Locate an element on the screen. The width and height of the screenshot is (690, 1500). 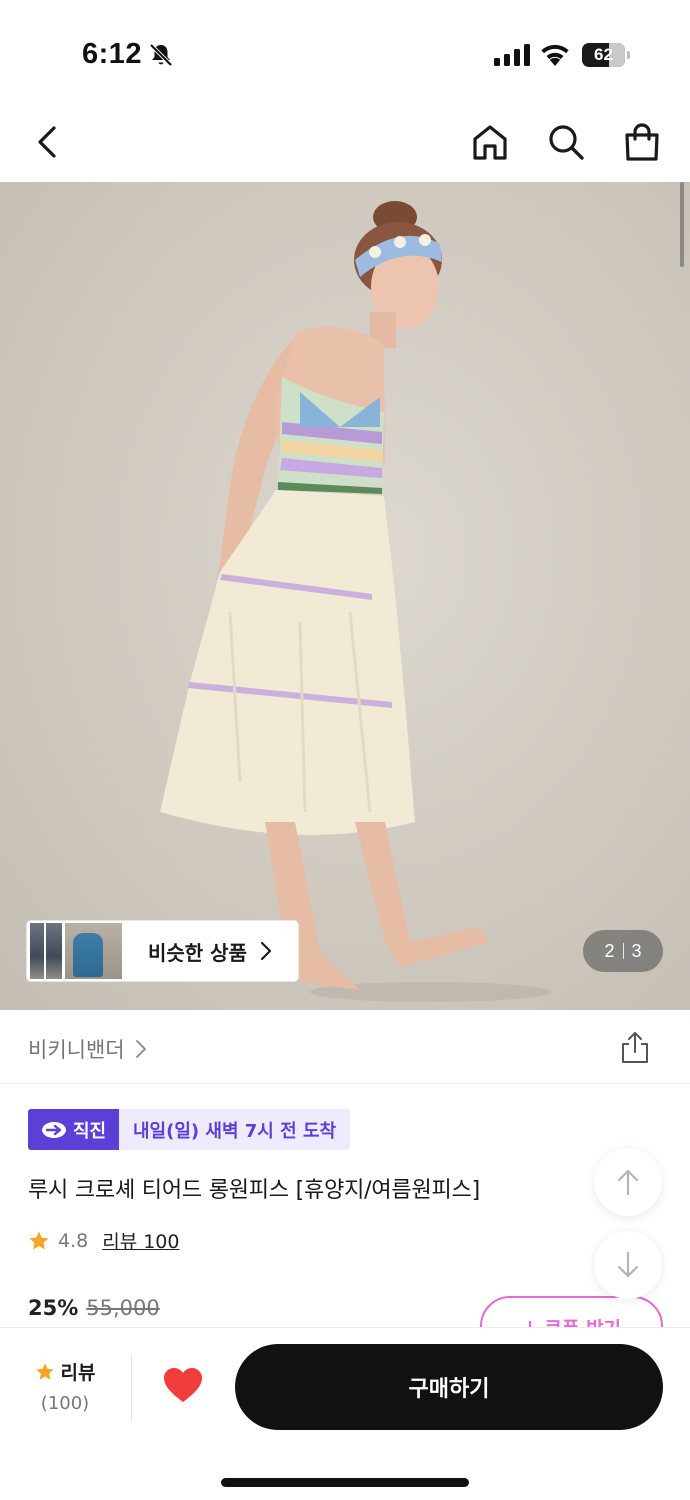
arrow-down-icon is located at coordinates (628, 1264).